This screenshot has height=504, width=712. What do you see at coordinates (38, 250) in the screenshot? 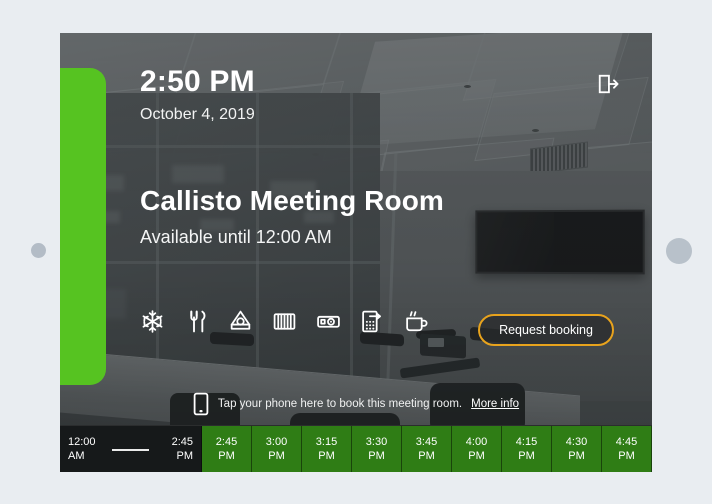
I see `device-button-left` at bounding box center [38, 250].